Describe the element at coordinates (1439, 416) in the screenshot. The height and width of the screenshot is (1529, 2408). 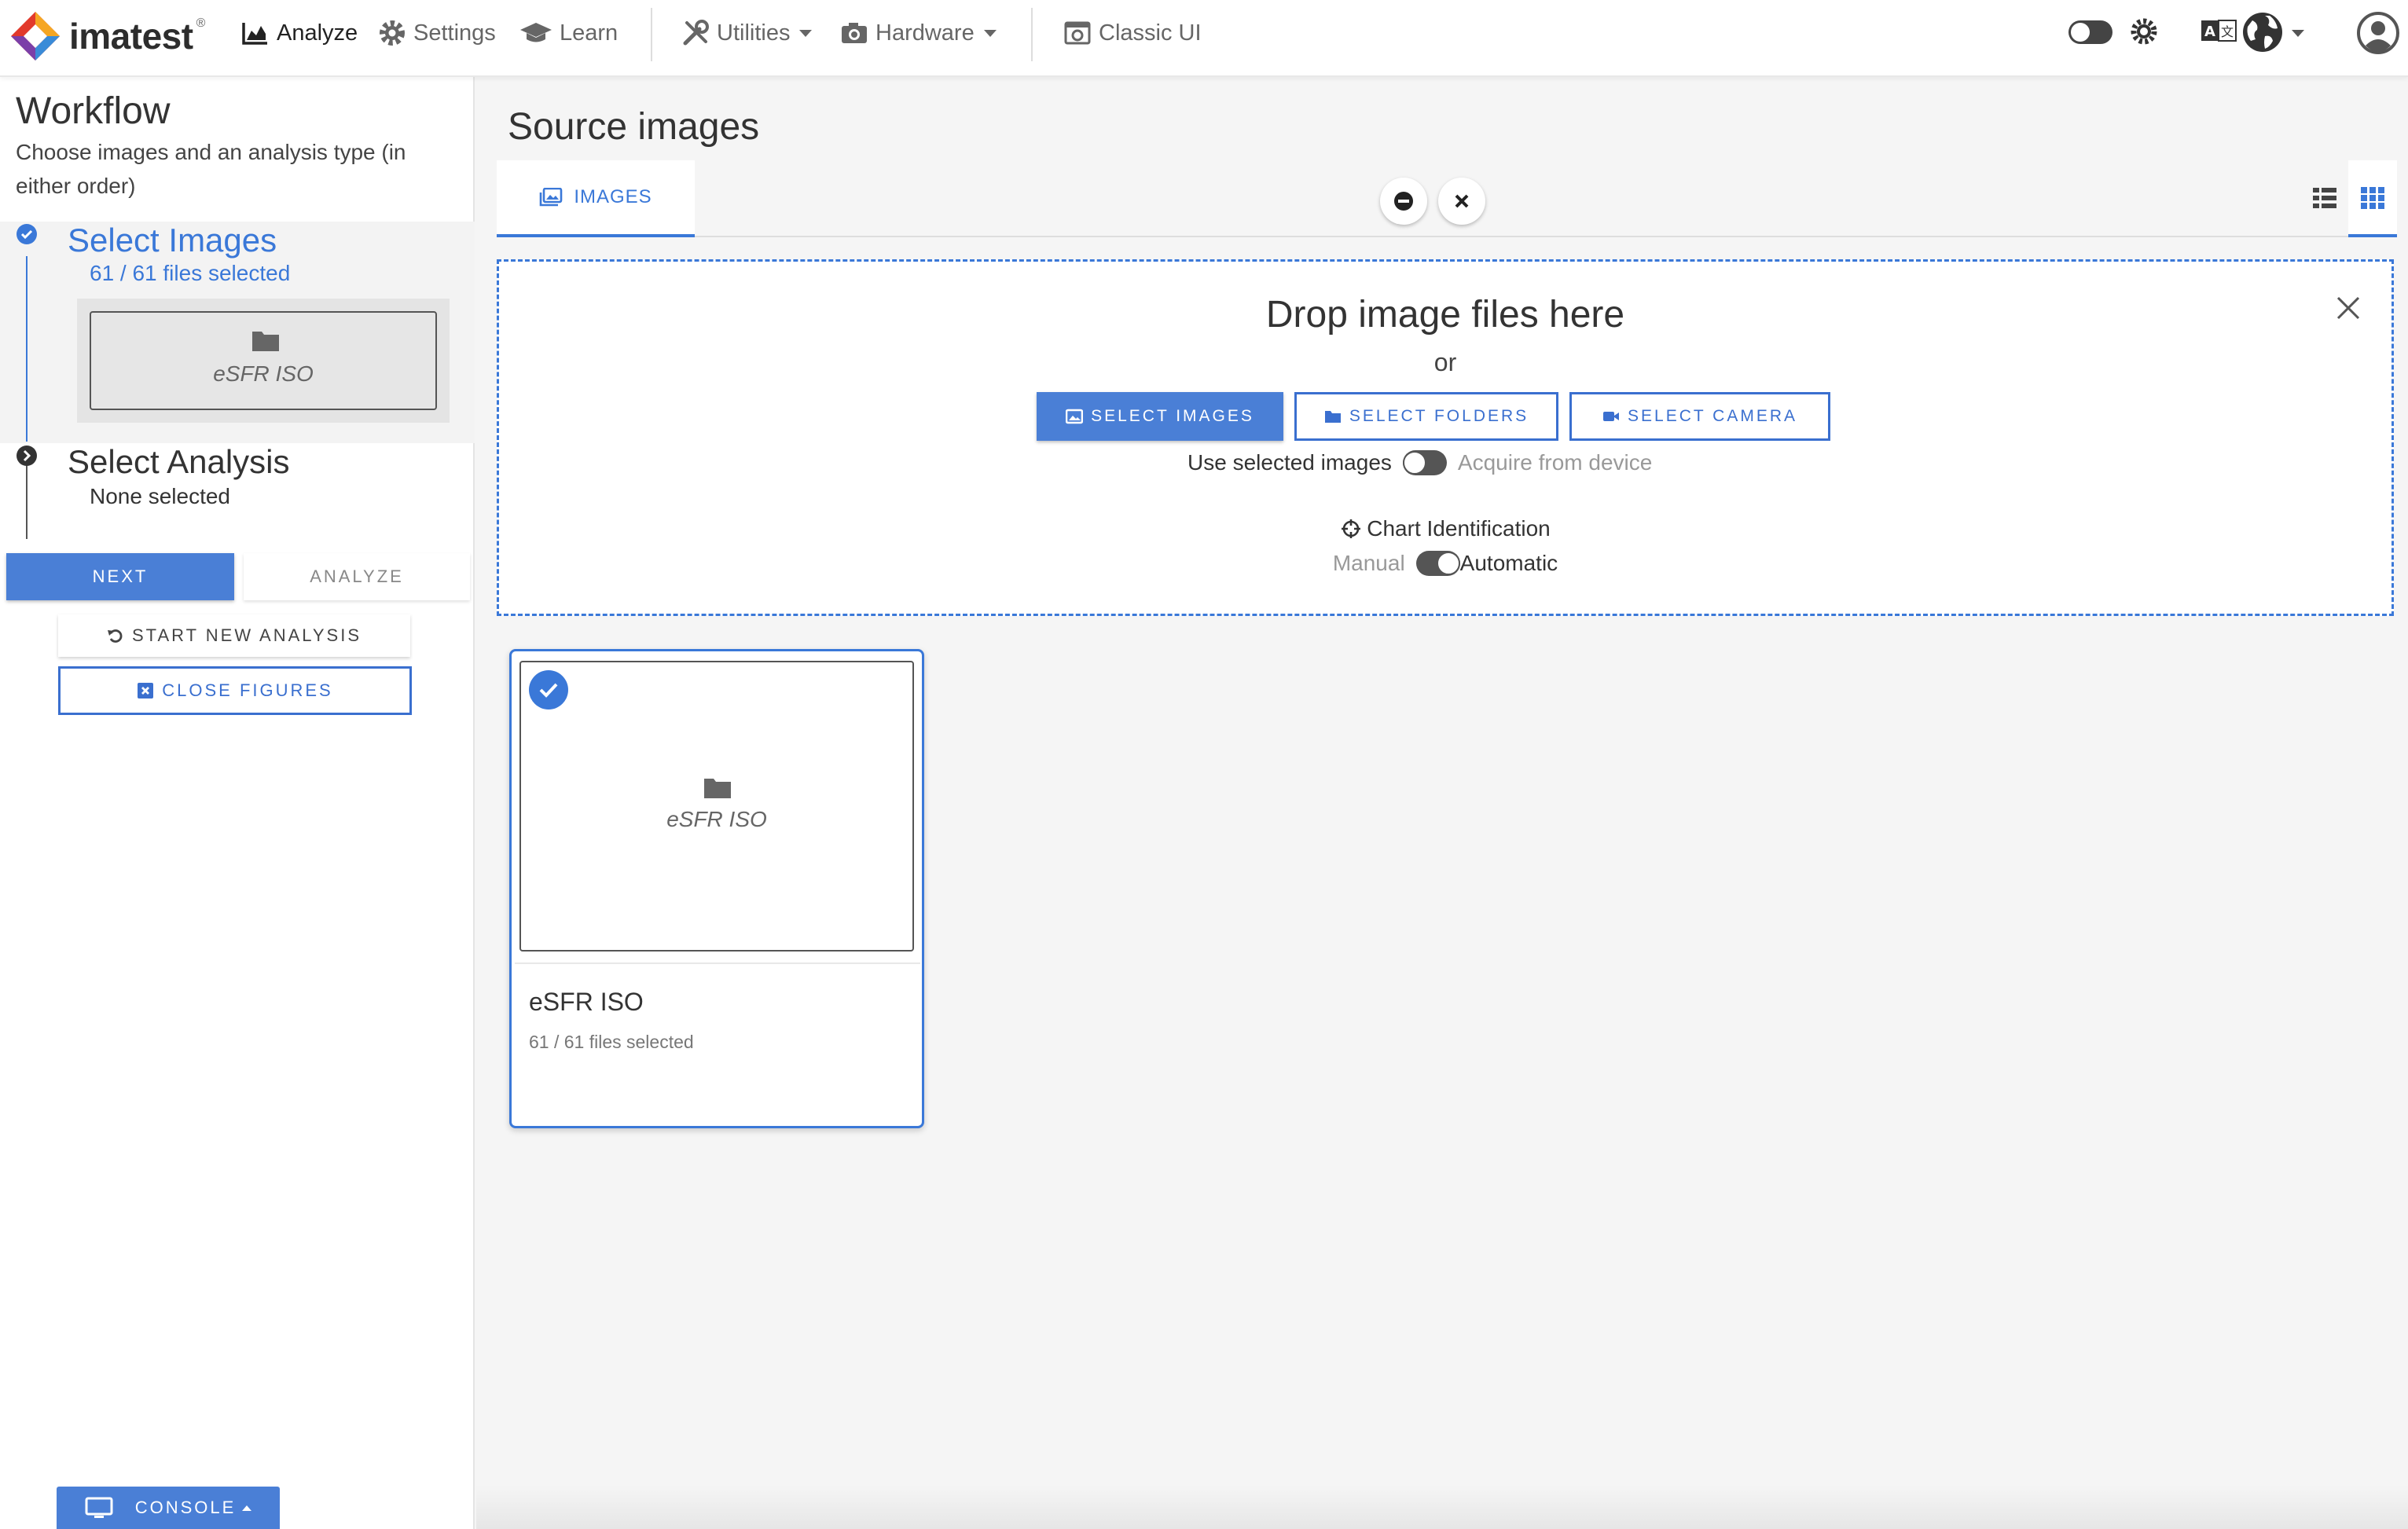
I see `select-folders-label: SELECT FOLDERS` at that location.